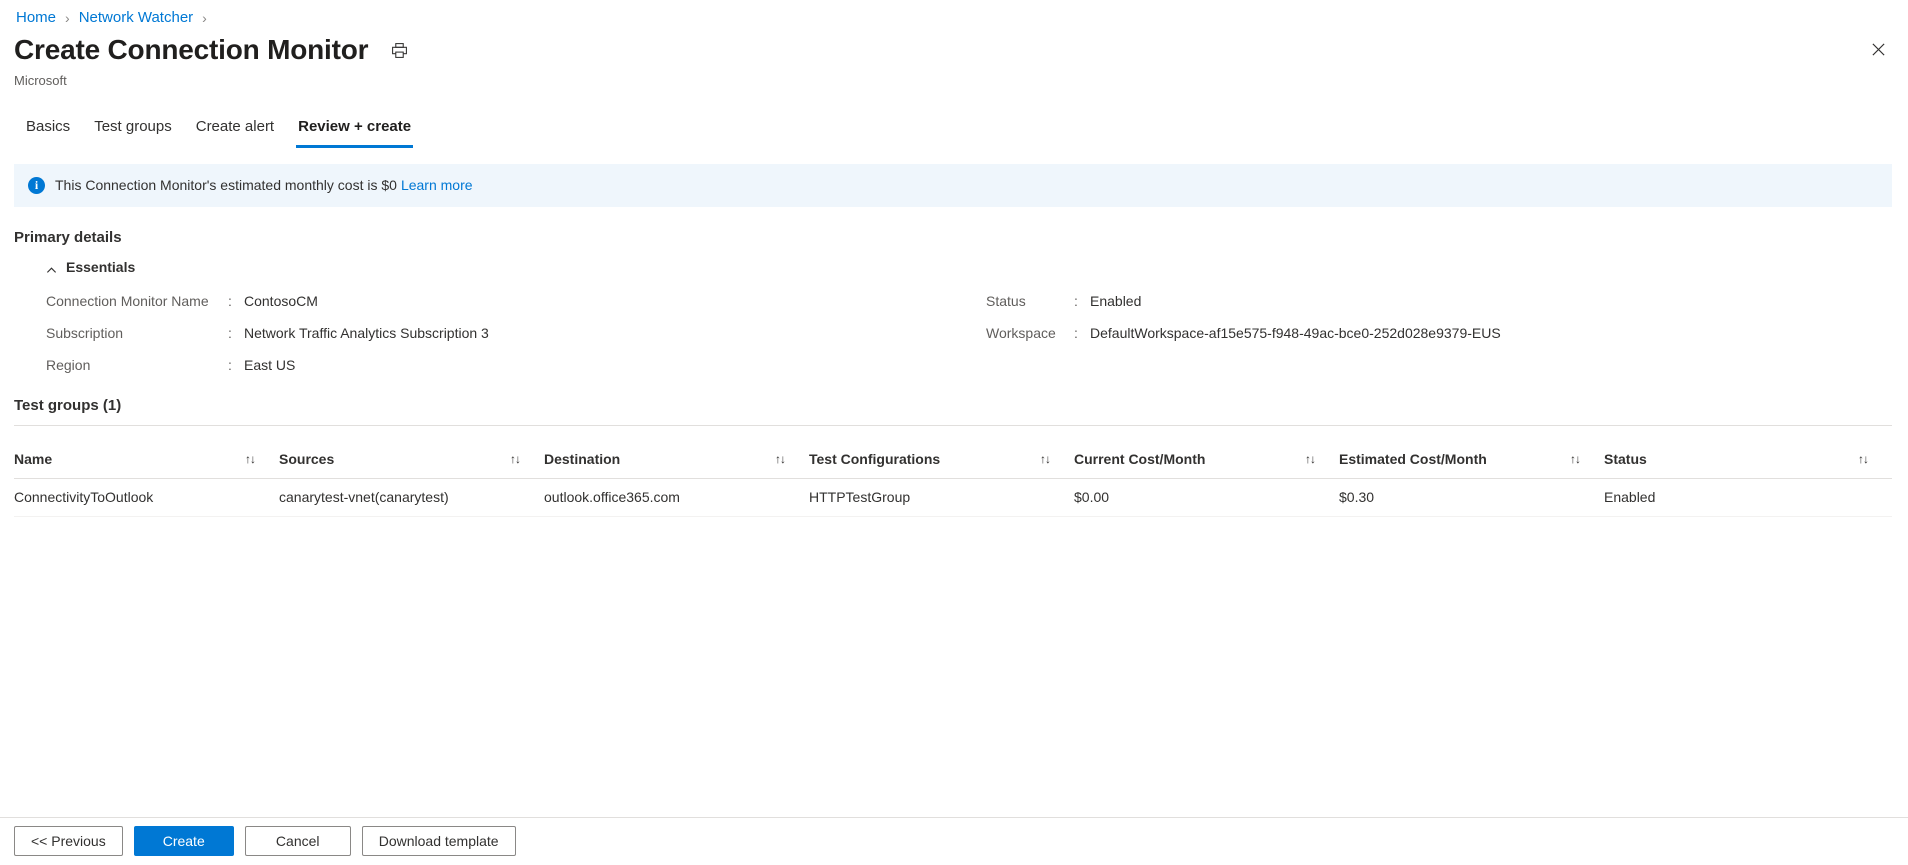 This screenshot has width=1908, height=865. What do you see at coordinates (1878, 49) in the screenshot?
I see `close-icon` at bounding box center [1878, 49].